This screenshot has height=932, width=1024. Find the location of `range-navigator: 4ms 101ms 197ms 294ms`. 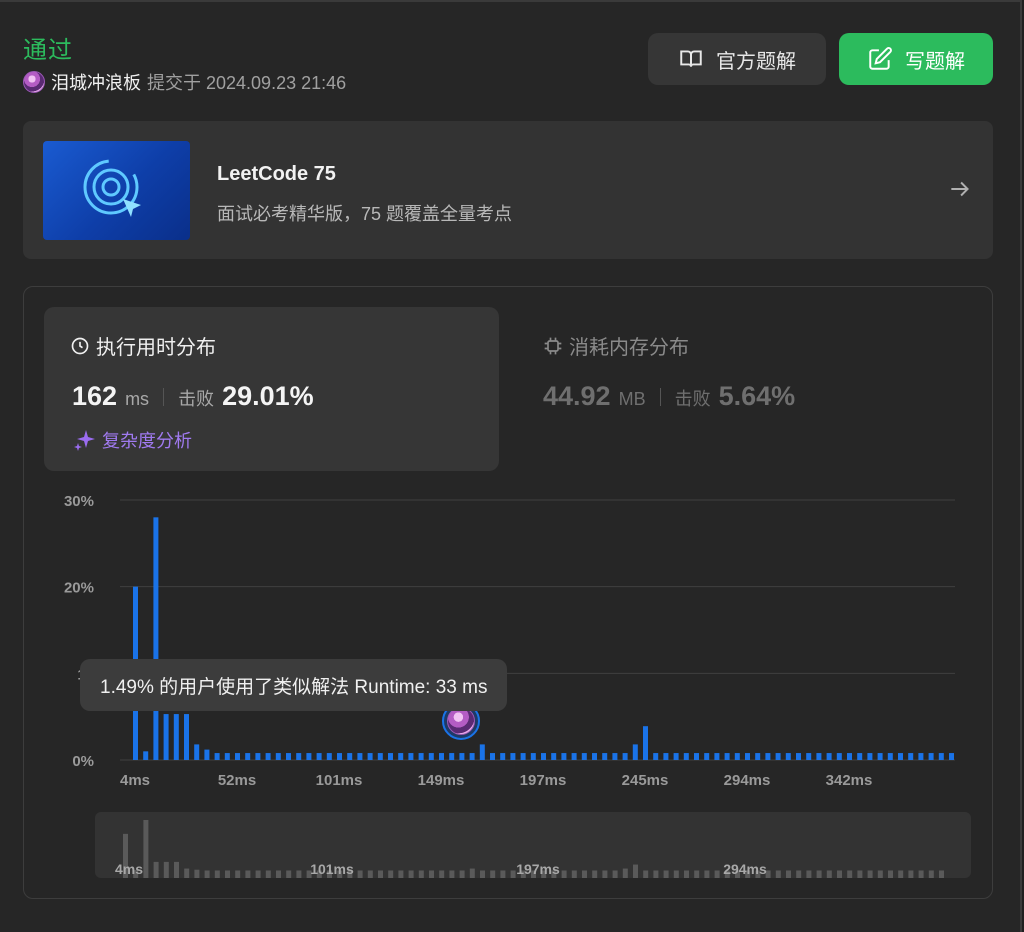

range-navigator: 4ms 101ms 197ms 294ms is located at coordinates (533, 845).